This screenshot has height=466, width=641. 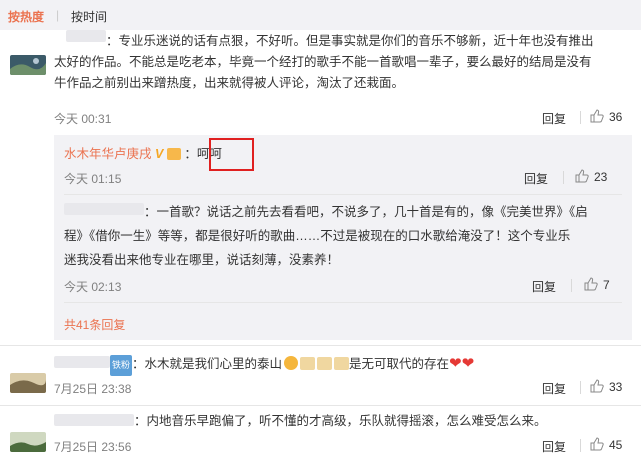 I want to click on like-button: 45, so click(x=606, y=445).